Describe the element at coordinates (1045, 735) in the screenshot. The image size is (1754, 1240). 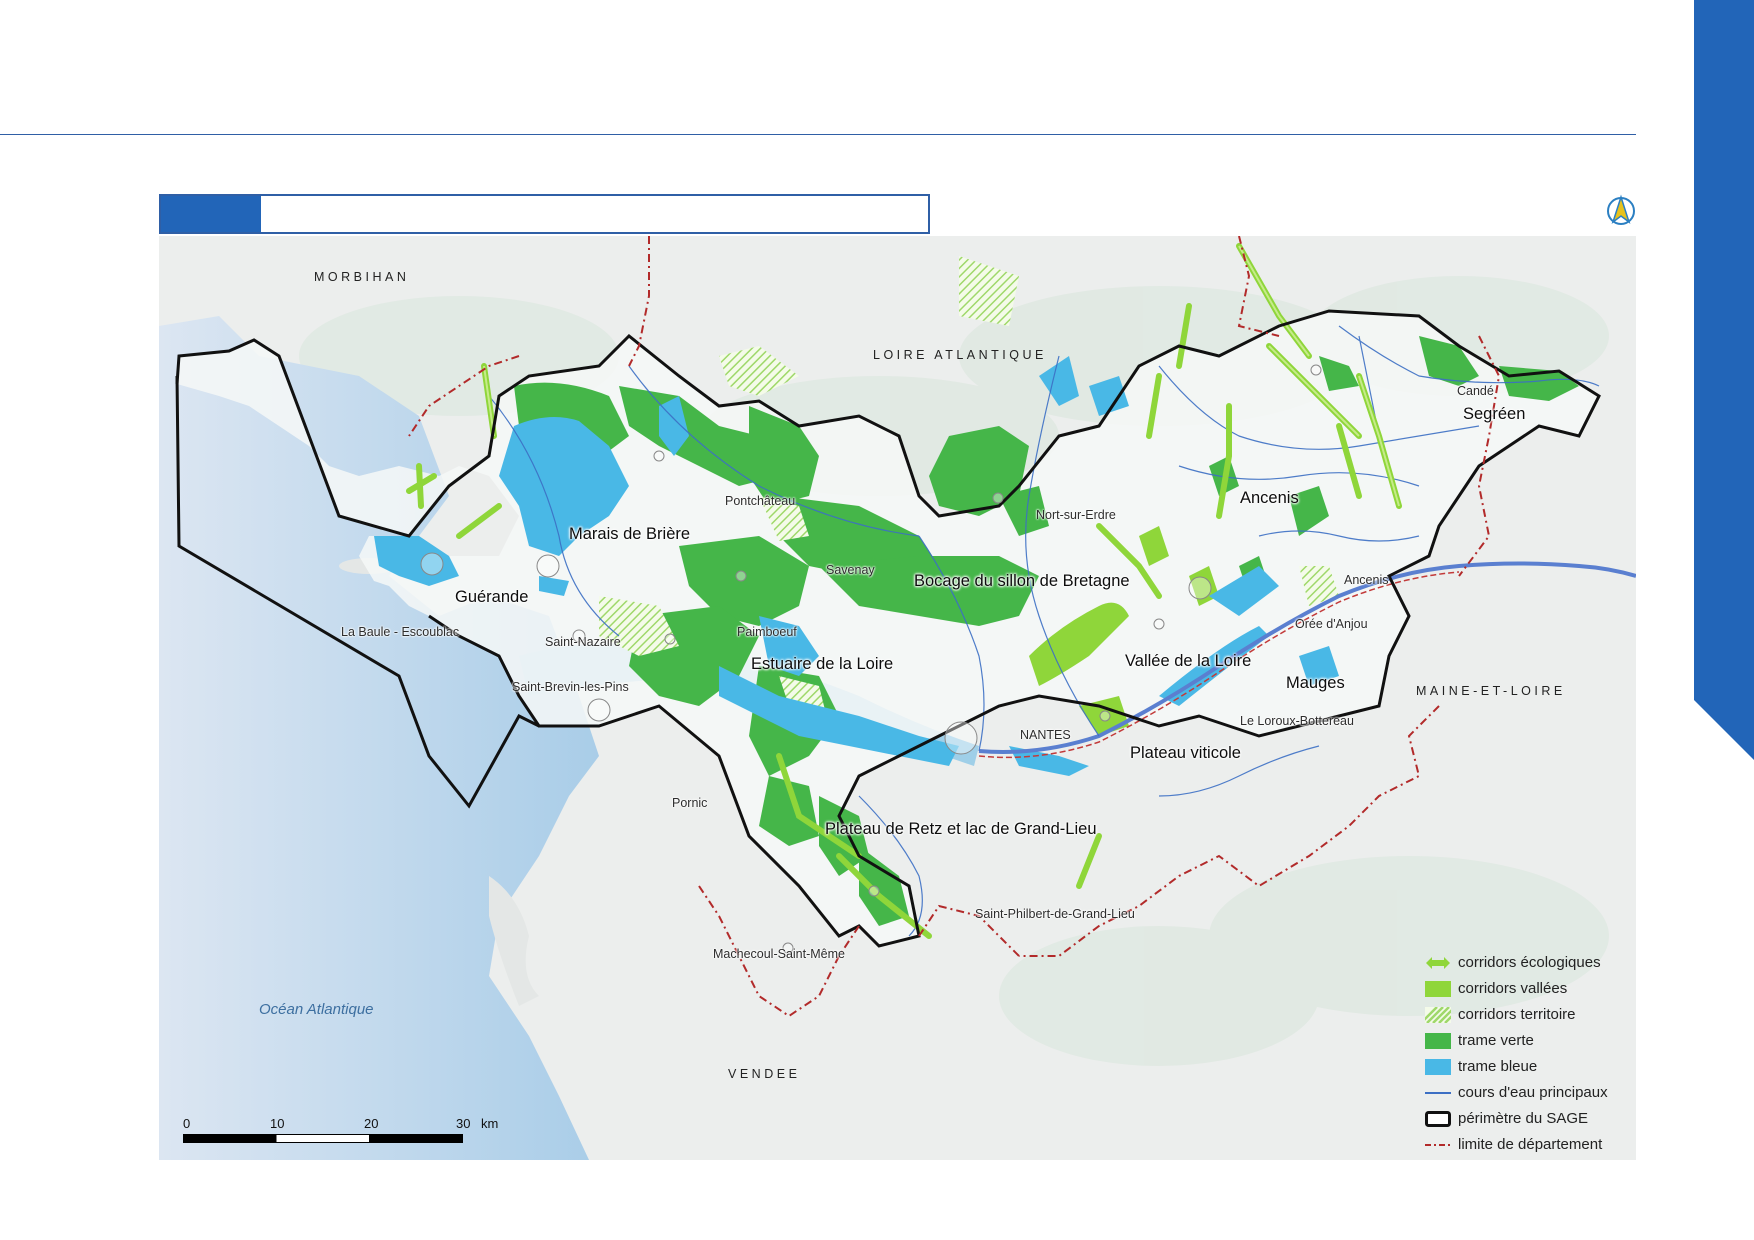
I see `town-label-nantes: NANTES` at that location.